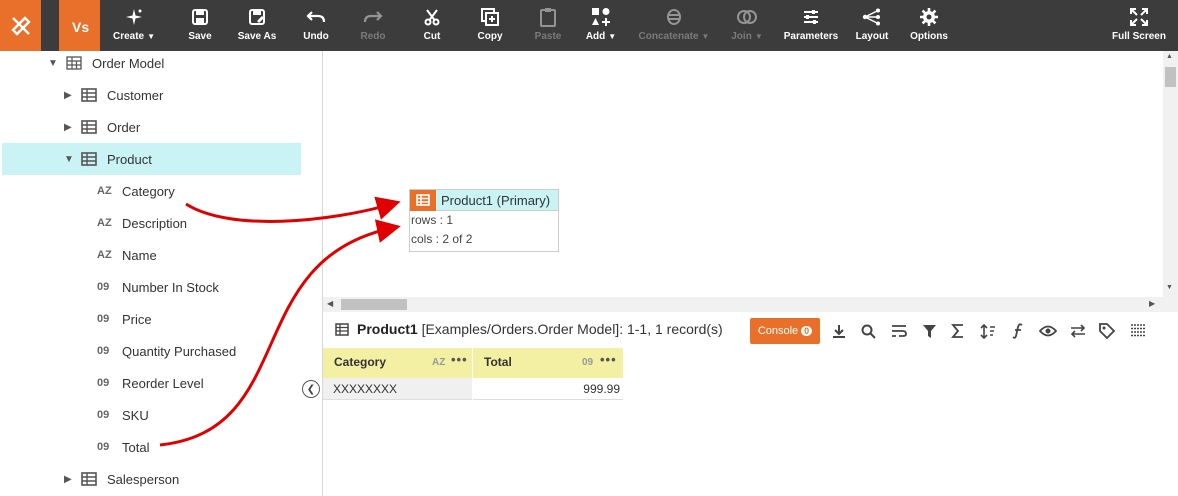  What do you see at coordinates (311, 389) in the screenshot?
I see `collapse-left-icon: ❮` at bounding box center [311, 389].